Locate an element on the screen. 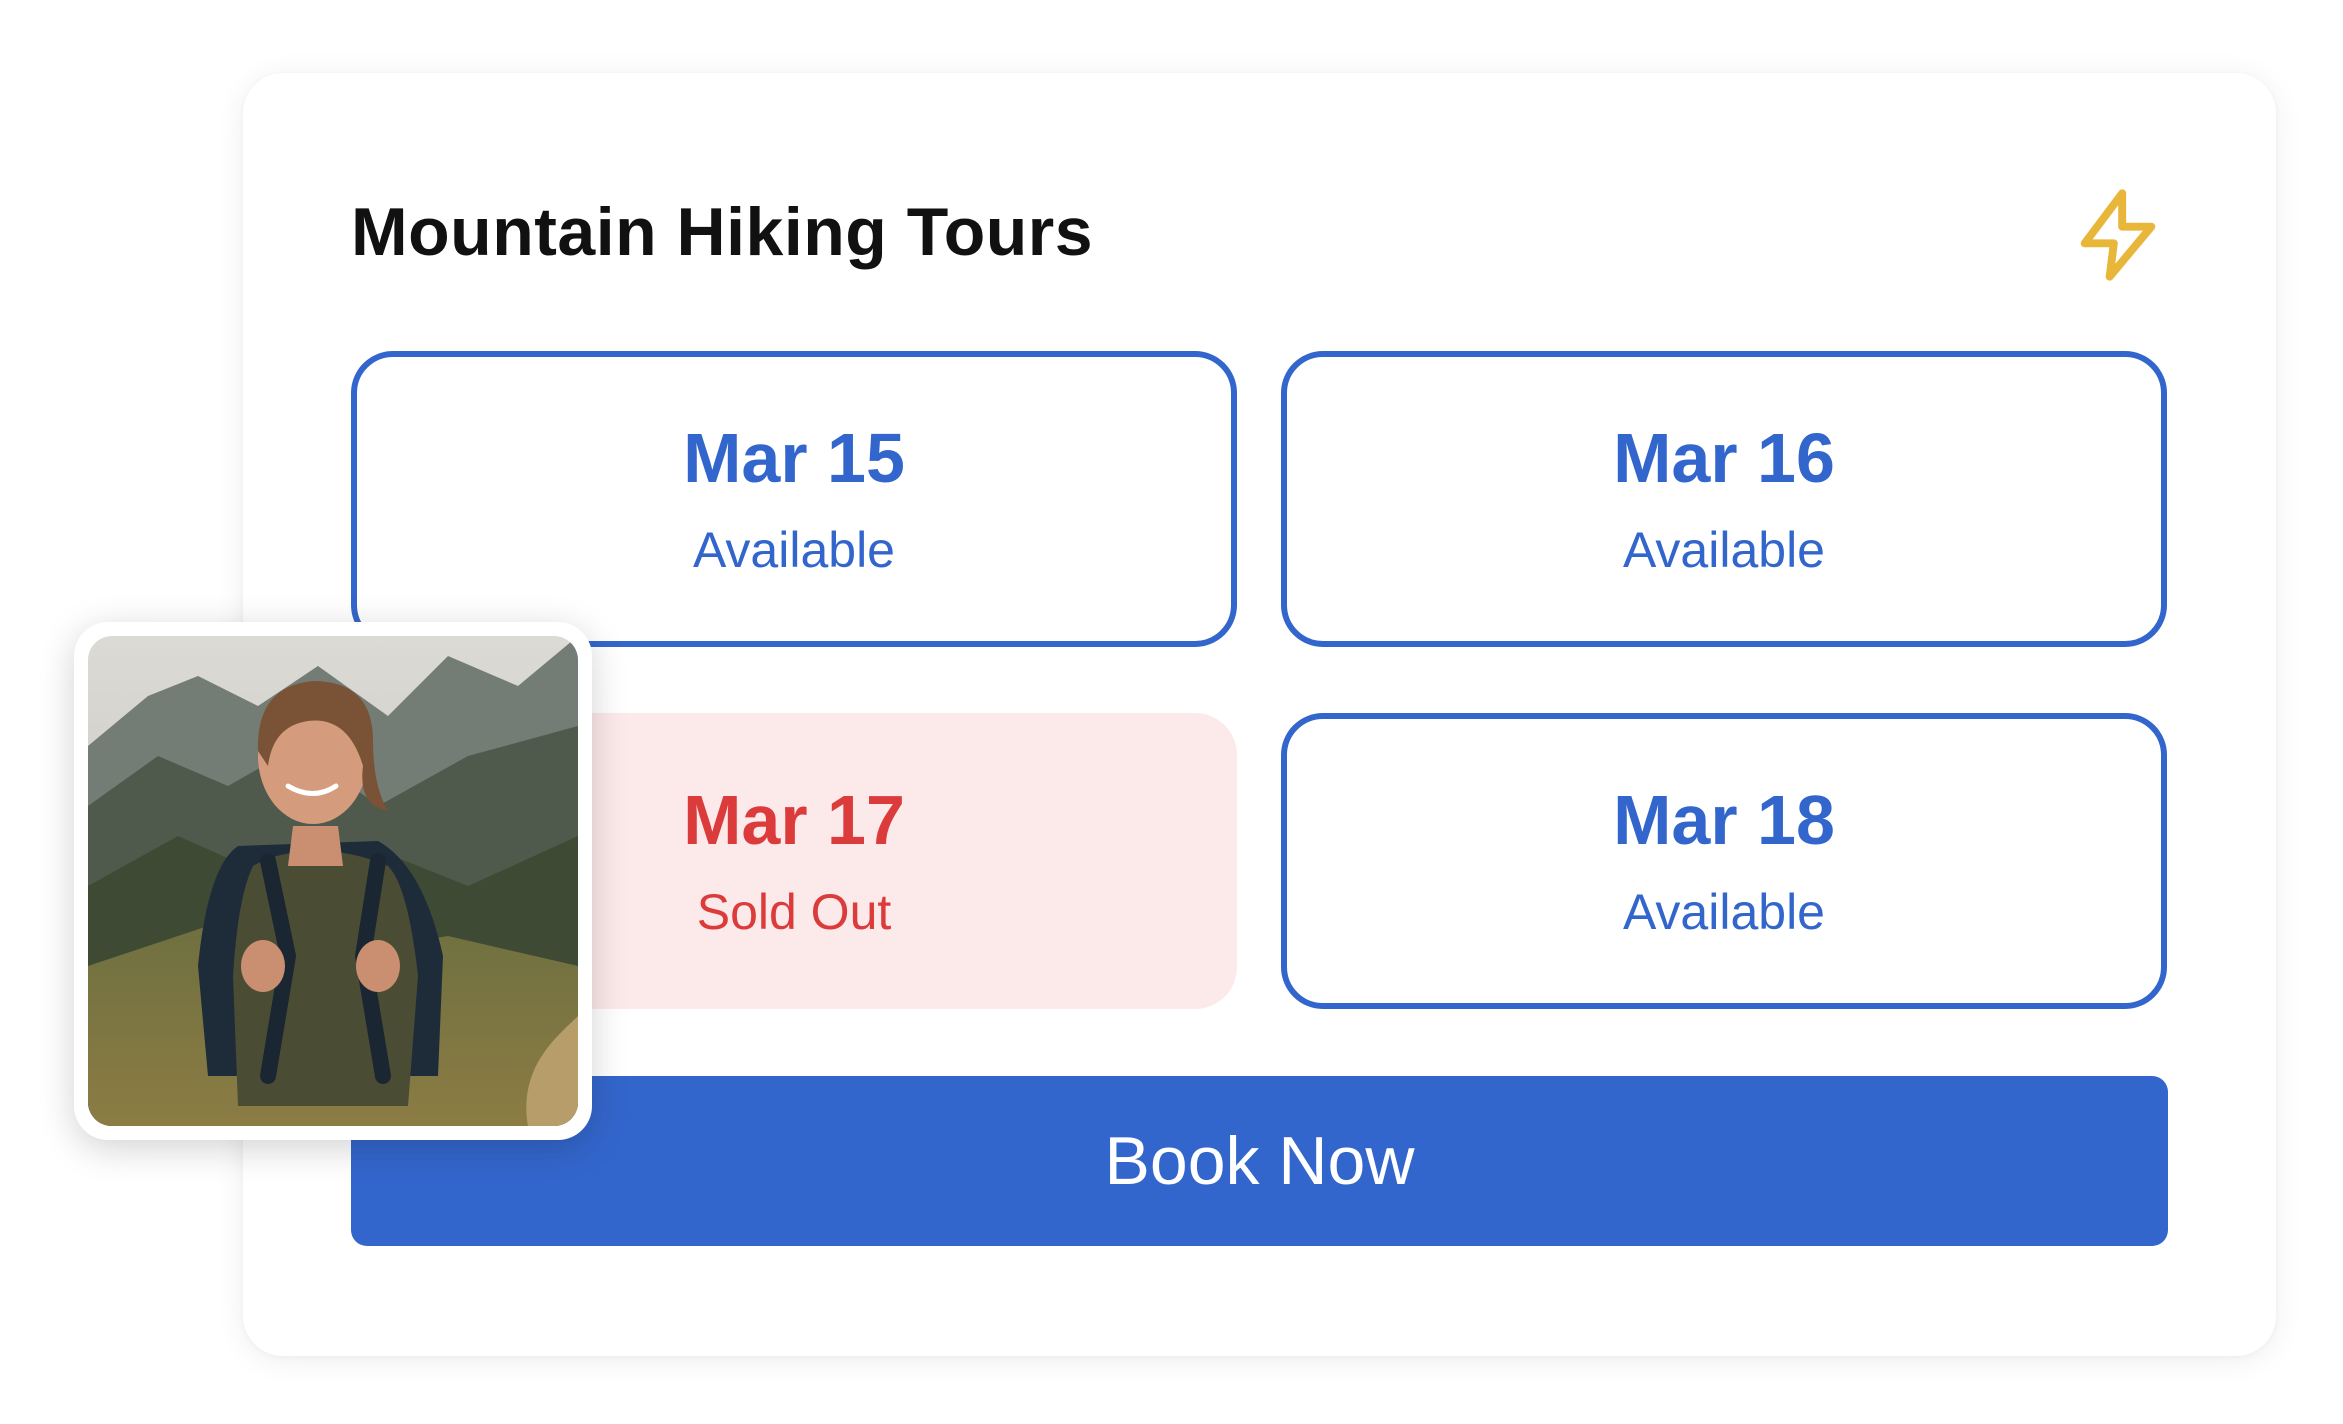 The width and height of the screenshot is (2343, 1424). hiker-photo-frame is located at coordinates (333, 881).